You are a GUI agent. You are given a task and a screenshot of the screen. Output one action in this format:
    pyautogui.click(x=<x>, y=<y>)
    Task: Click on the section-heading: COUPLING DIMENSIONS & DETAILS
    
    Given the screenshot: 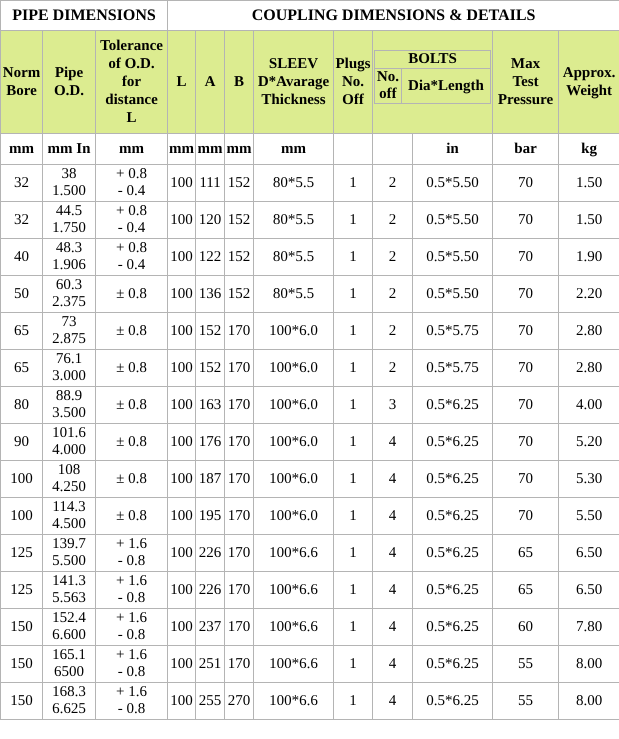 What is the action you would take?
    pyautogui.click(x=393, y=15)
    